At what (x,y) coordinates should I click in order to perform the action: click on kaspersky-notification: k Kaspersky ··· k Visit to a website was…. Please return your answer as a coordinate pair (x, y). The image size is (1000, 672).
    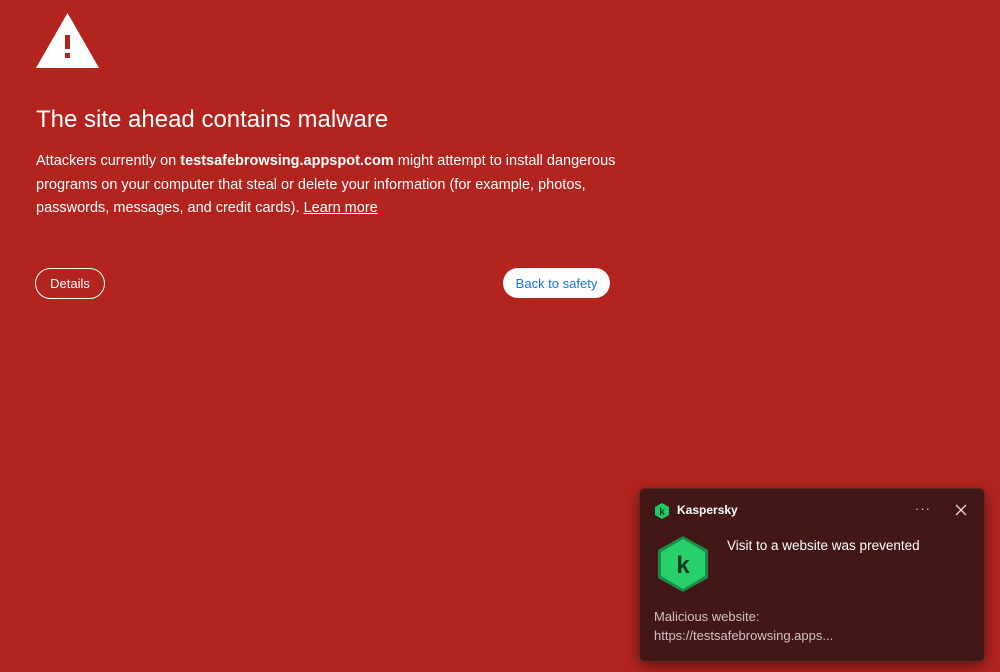
    Looking at the image, I should click on (812, 575).